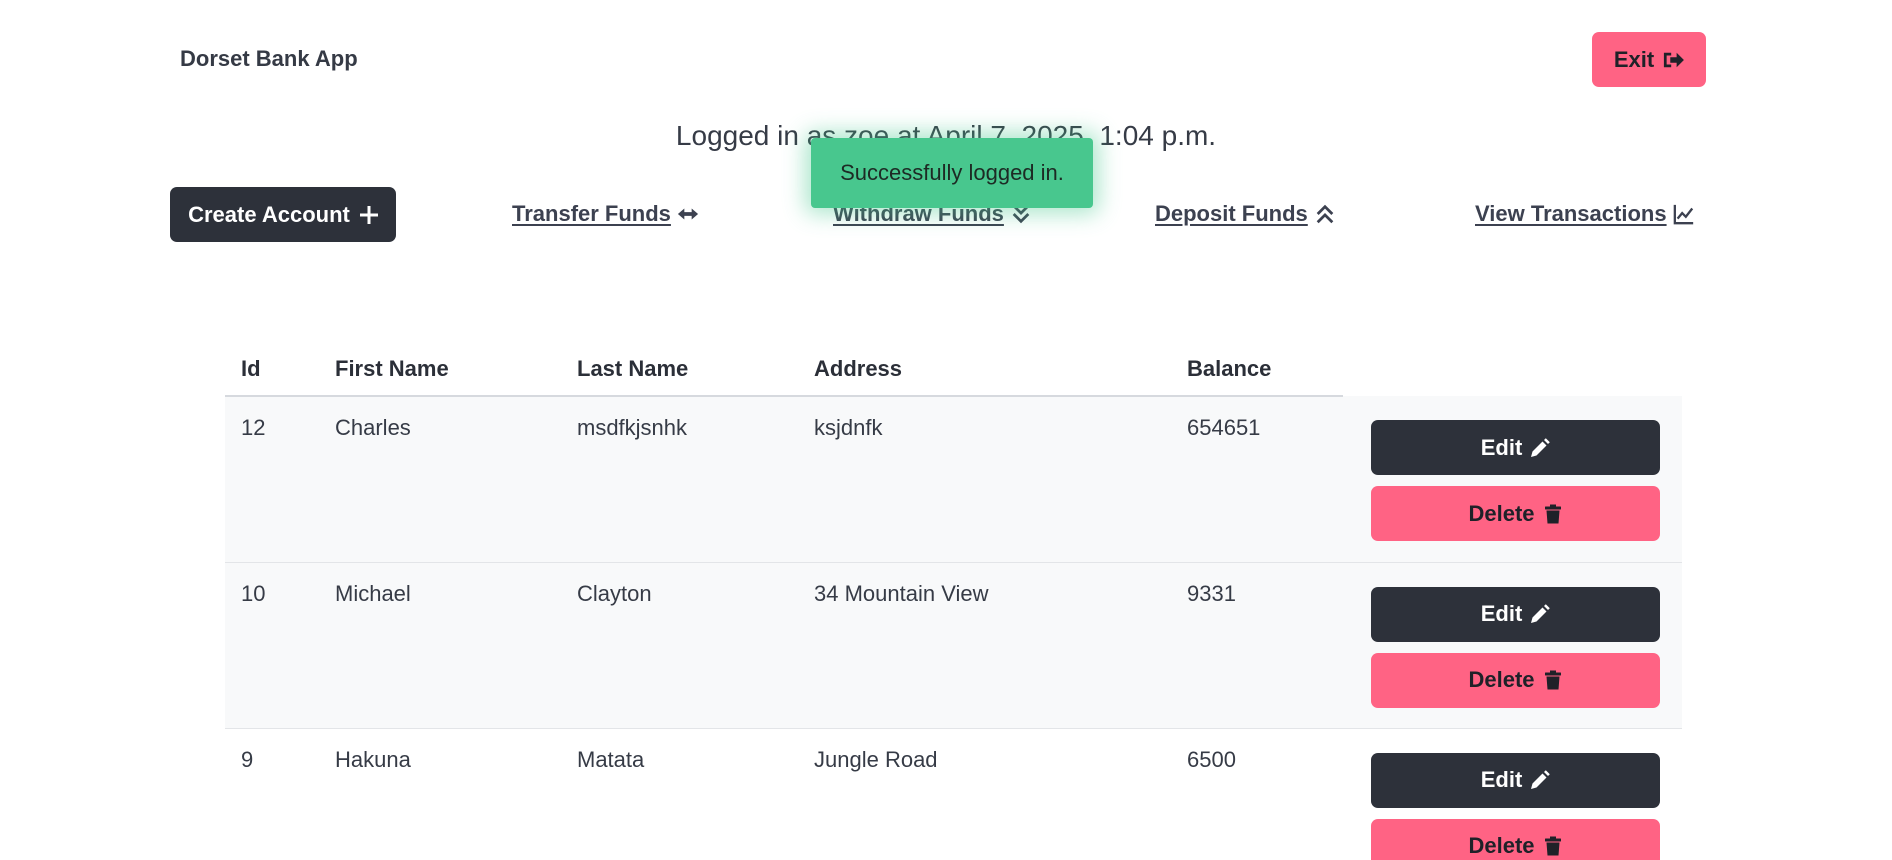  What do you see at coordinates (269, 58) in the screenshot?
I see `app-title: Dorset Bank App` at bounding box center [269, 58].